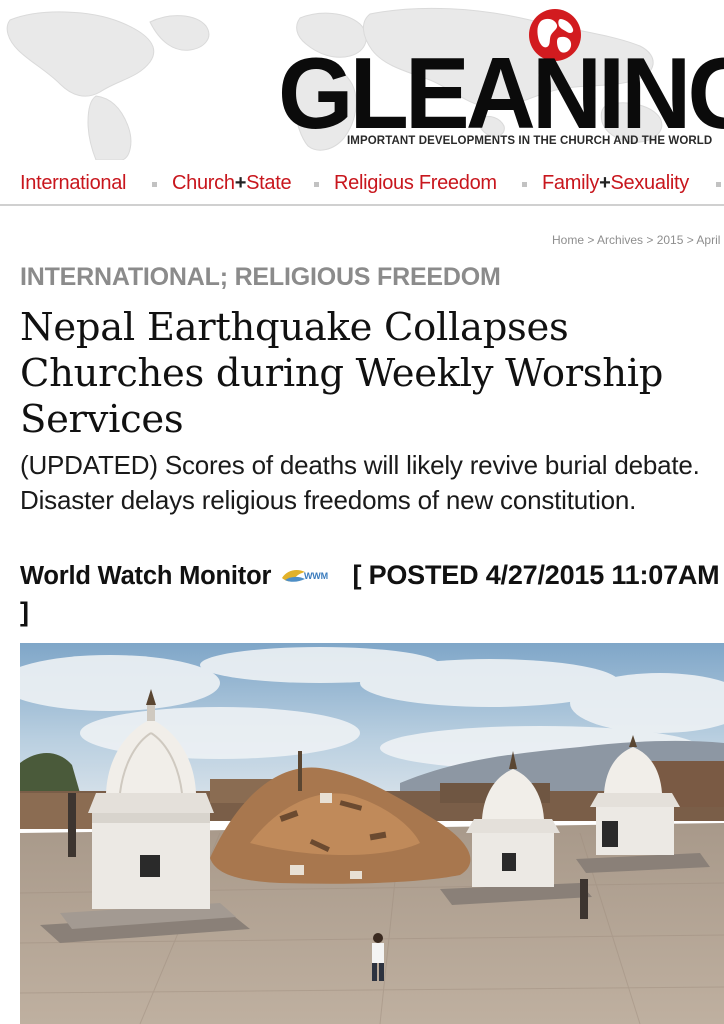  What do you see at coordinates (232, 183) in the screenshot?
I see `nav-item-church-state: Church+State` at bounding box center [232, 183].